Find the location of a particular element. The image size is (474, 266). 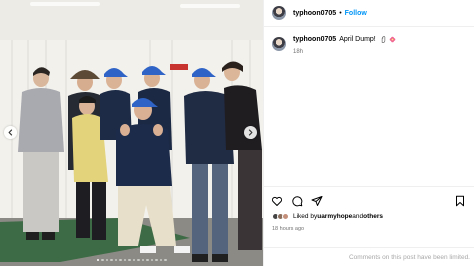

likes-summary: Liked by uarmyhope and others is located at coordinates (327, 216).